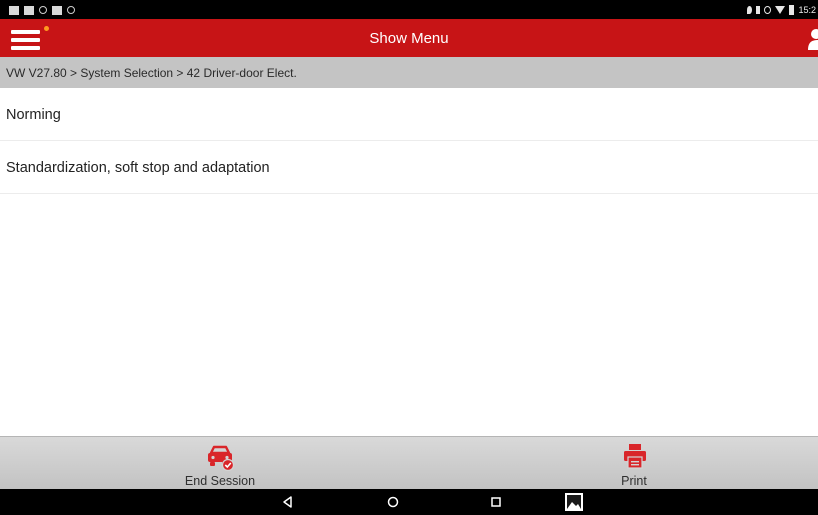  I want to click on status-time: 15:2, so click(807, 9).